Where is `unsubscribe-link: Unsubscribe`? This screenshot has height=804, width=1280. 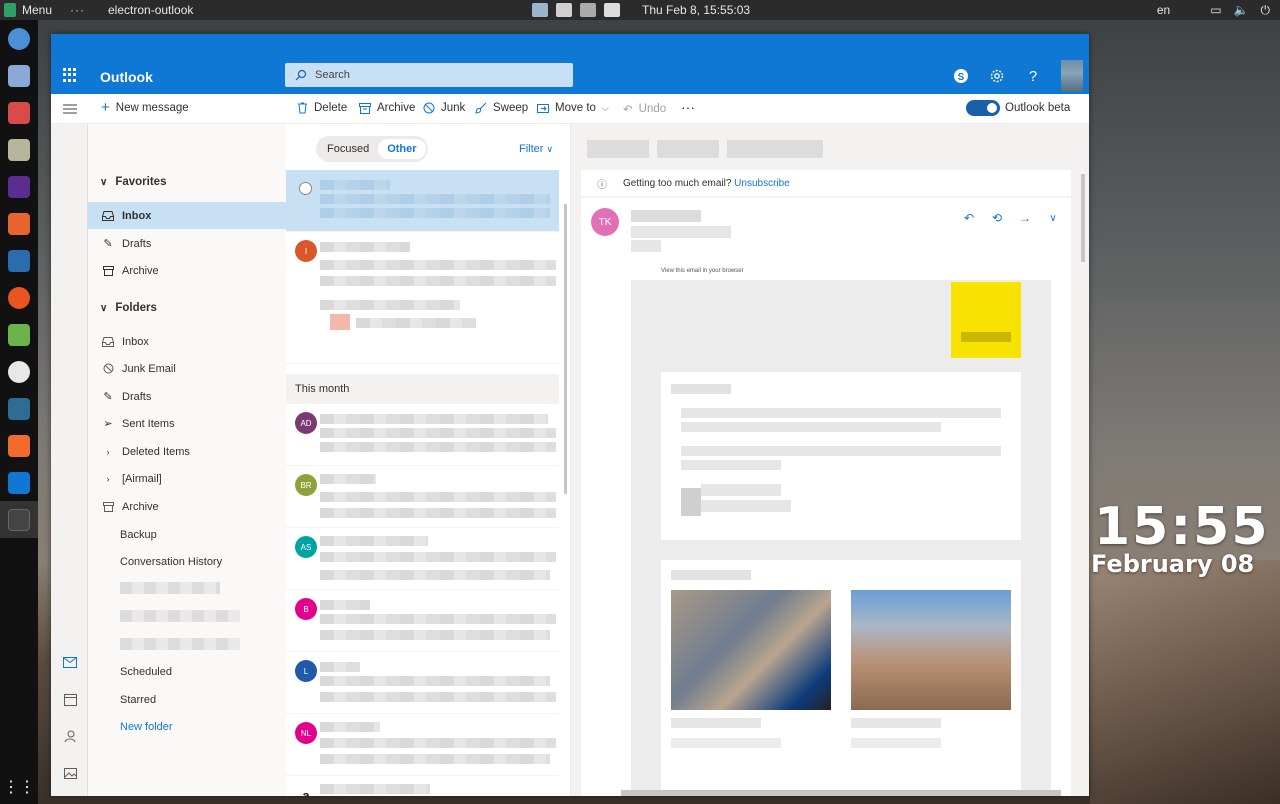 unsubscribe-link: Unsubscribe is located at coordinates (762, 183).